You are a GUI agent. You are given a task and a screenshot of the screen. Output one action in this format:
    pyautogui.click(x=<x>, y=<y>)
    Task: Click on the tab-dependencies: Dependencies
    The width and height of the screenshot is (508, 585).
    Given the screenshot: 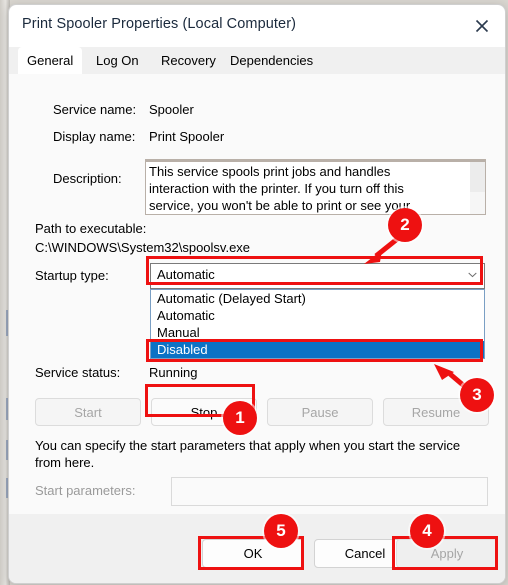 What is the action you would take?
    pyautogui.click(x=271, y=60)
    